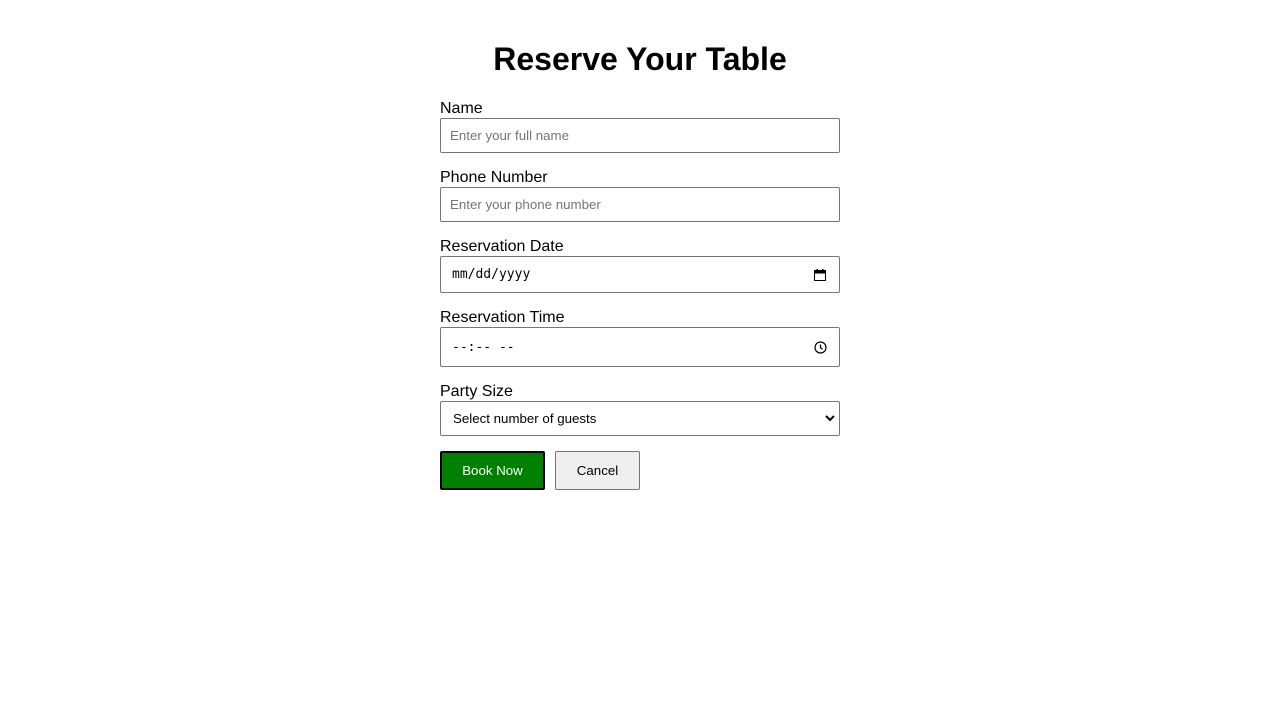 This screenshot has height=720, width=1280. Describe the element at coordinates (640, 135) in the screenshot. I see `name-input` at that location.